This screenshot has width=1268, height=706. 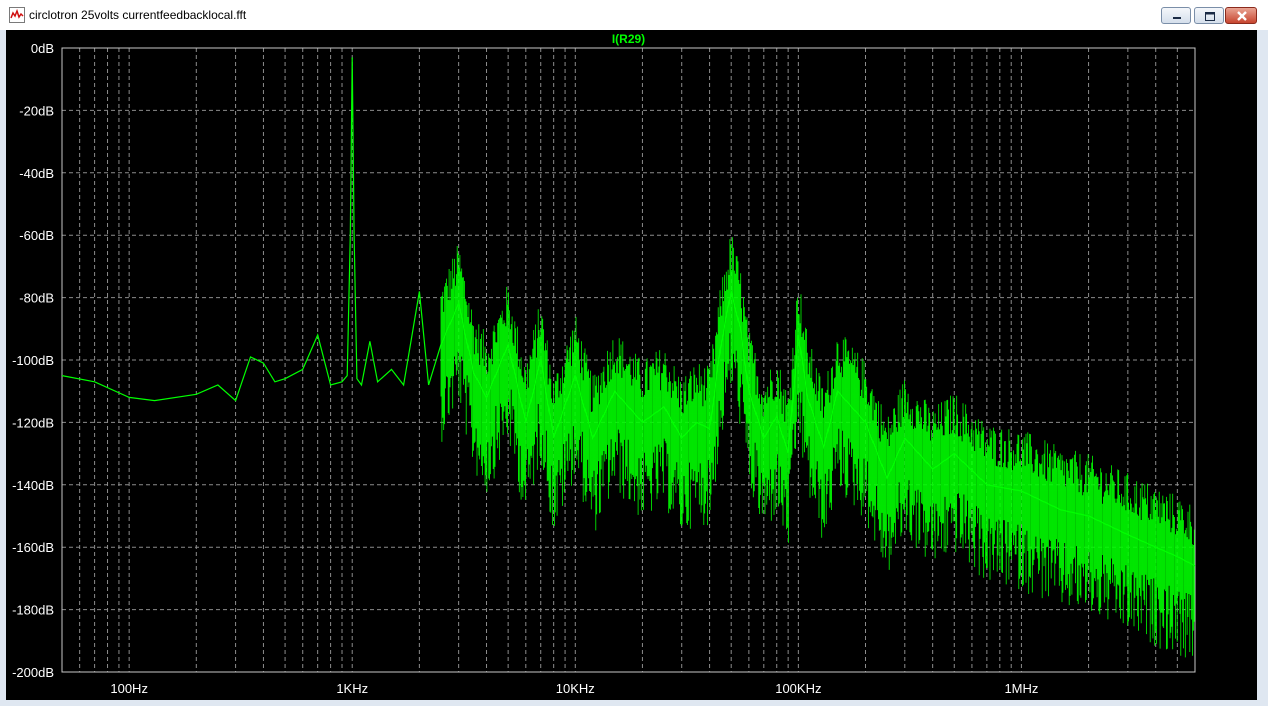 What do you see at coordinates (798, 688) in the screenshot?
I see `x-tick-label: 100KHz` at bounding box center [798, 688].